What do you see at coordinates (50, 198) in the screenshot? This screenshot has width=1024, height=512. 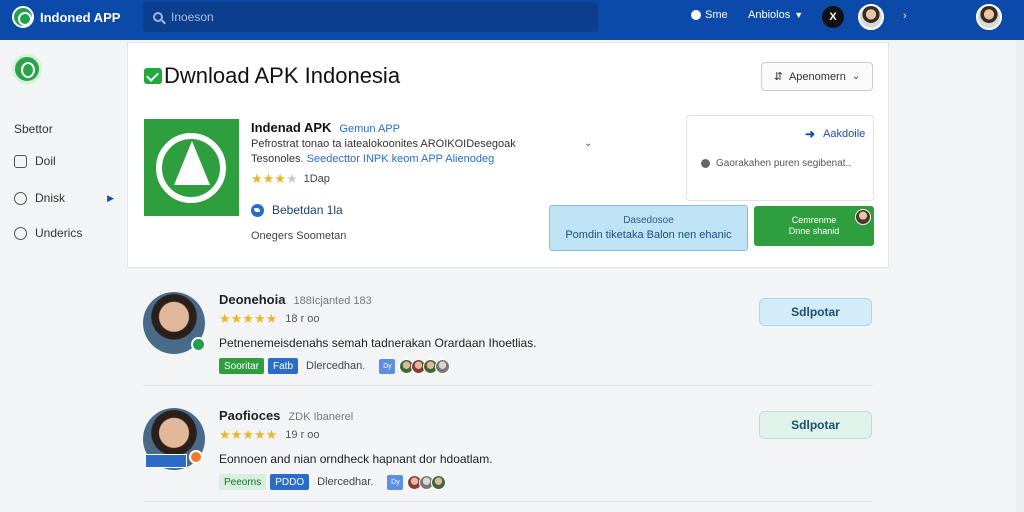 I see `sidebar-item-label: Dnisk` at bounding box center [50, 198].